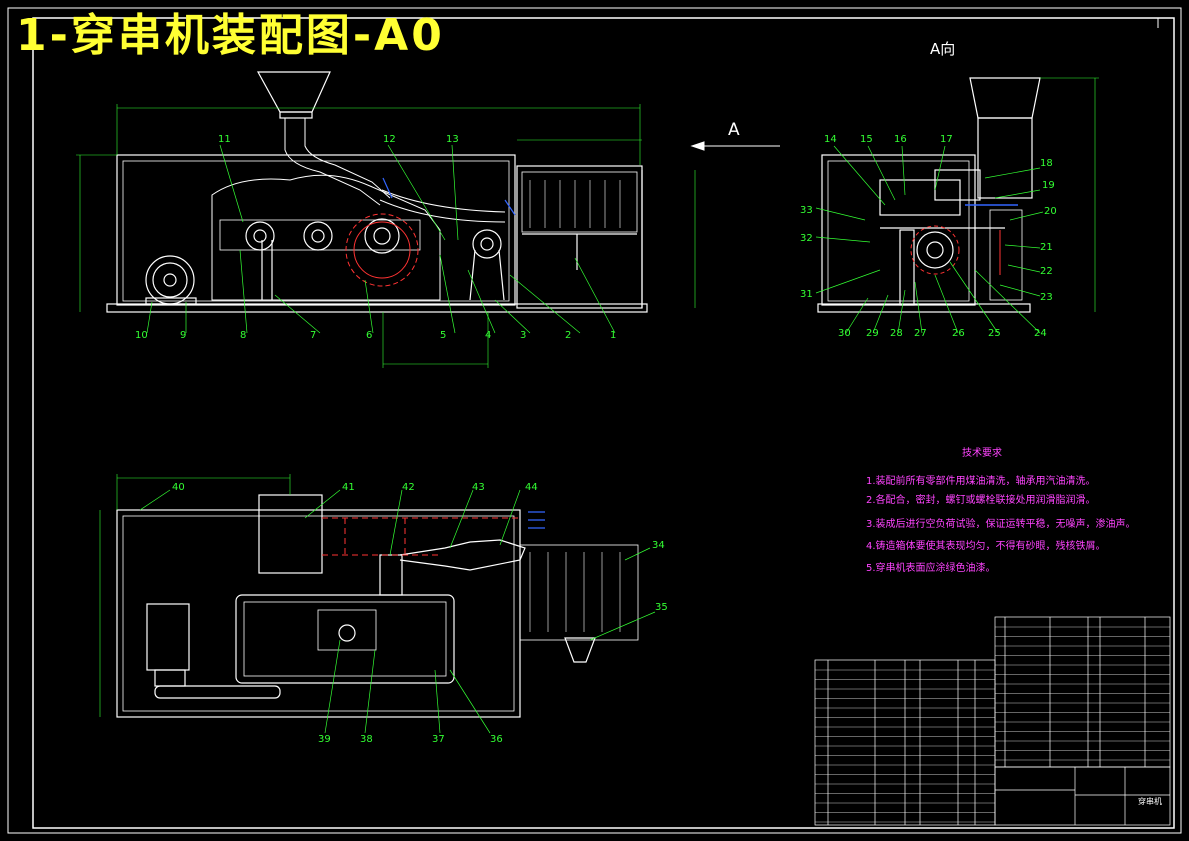  What do you see at coordinates (1046, 271) in the screenshot?
I see `part-number-label: 22` at bounding box center [1046, 271].